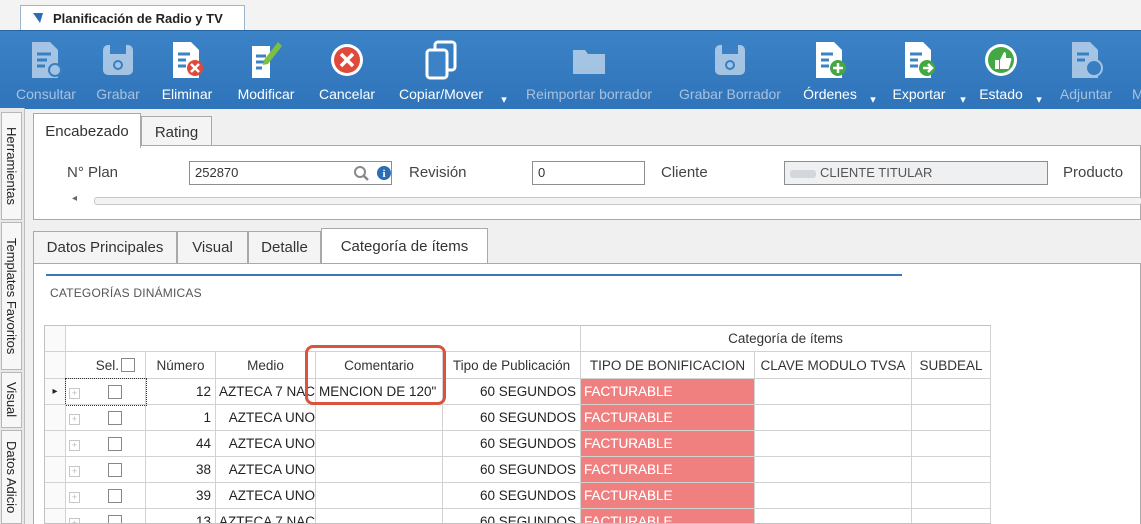 The height and width of the screenshot is (524, 1141). Describe the element at coordinates (181, 444) in the screenshot. I see `cell-numero: 44` at that location.